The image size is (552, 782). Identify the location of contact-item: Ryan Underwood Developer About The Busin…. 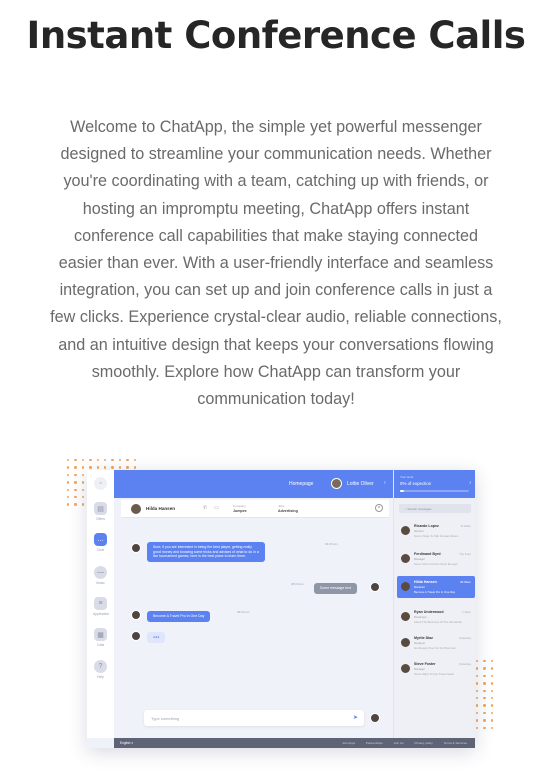
(436, 617).